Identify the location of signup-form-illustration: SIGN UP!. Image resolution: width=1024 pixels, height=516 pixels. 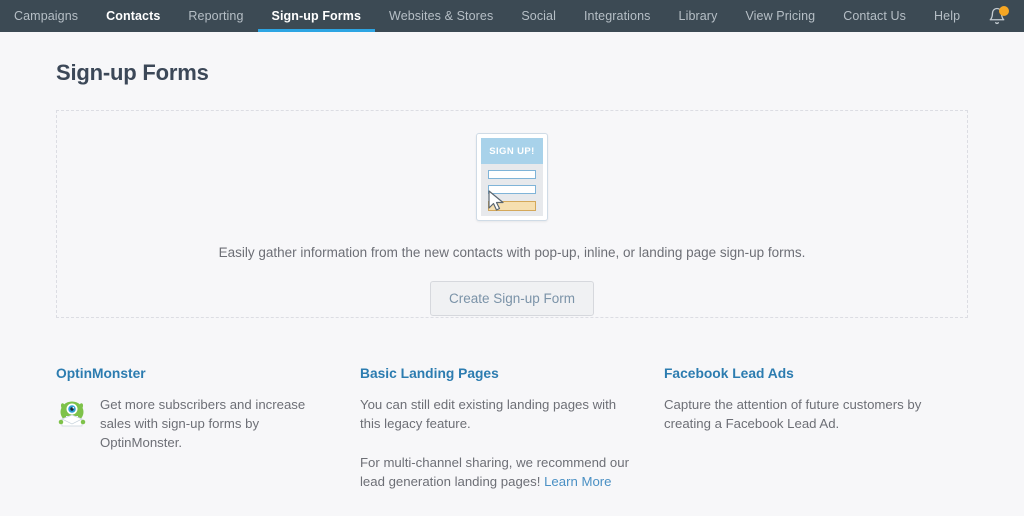
(512, 177).